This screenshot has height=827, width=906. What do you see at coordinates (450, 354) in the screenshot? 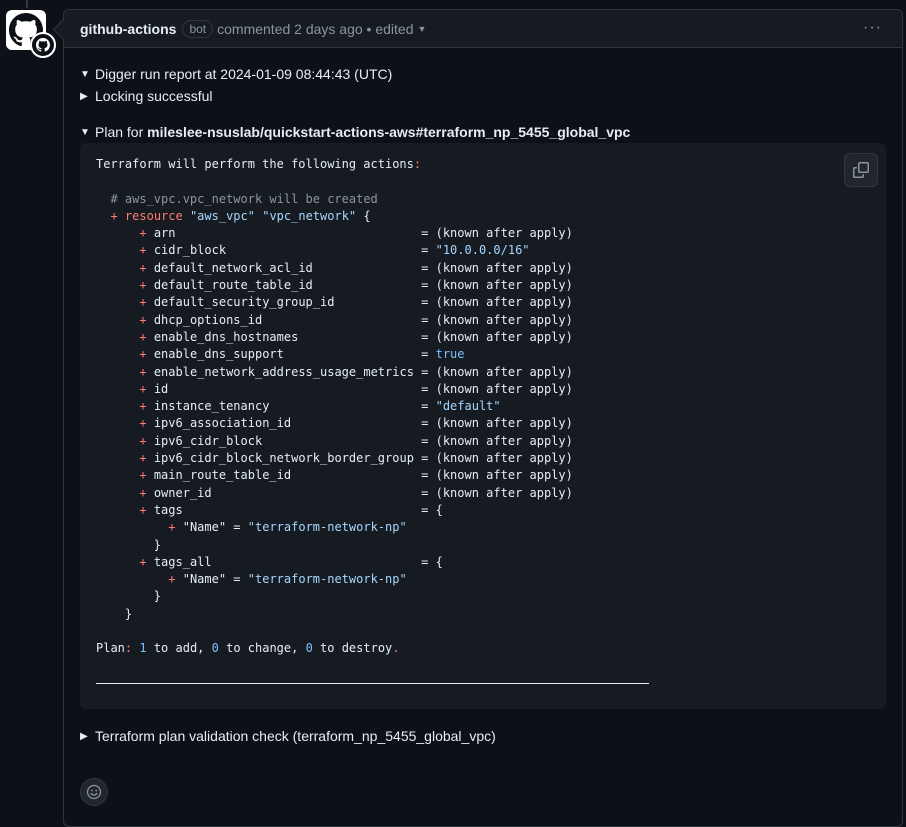
I see `attribute-value: true` at bounding box center [450, 354].